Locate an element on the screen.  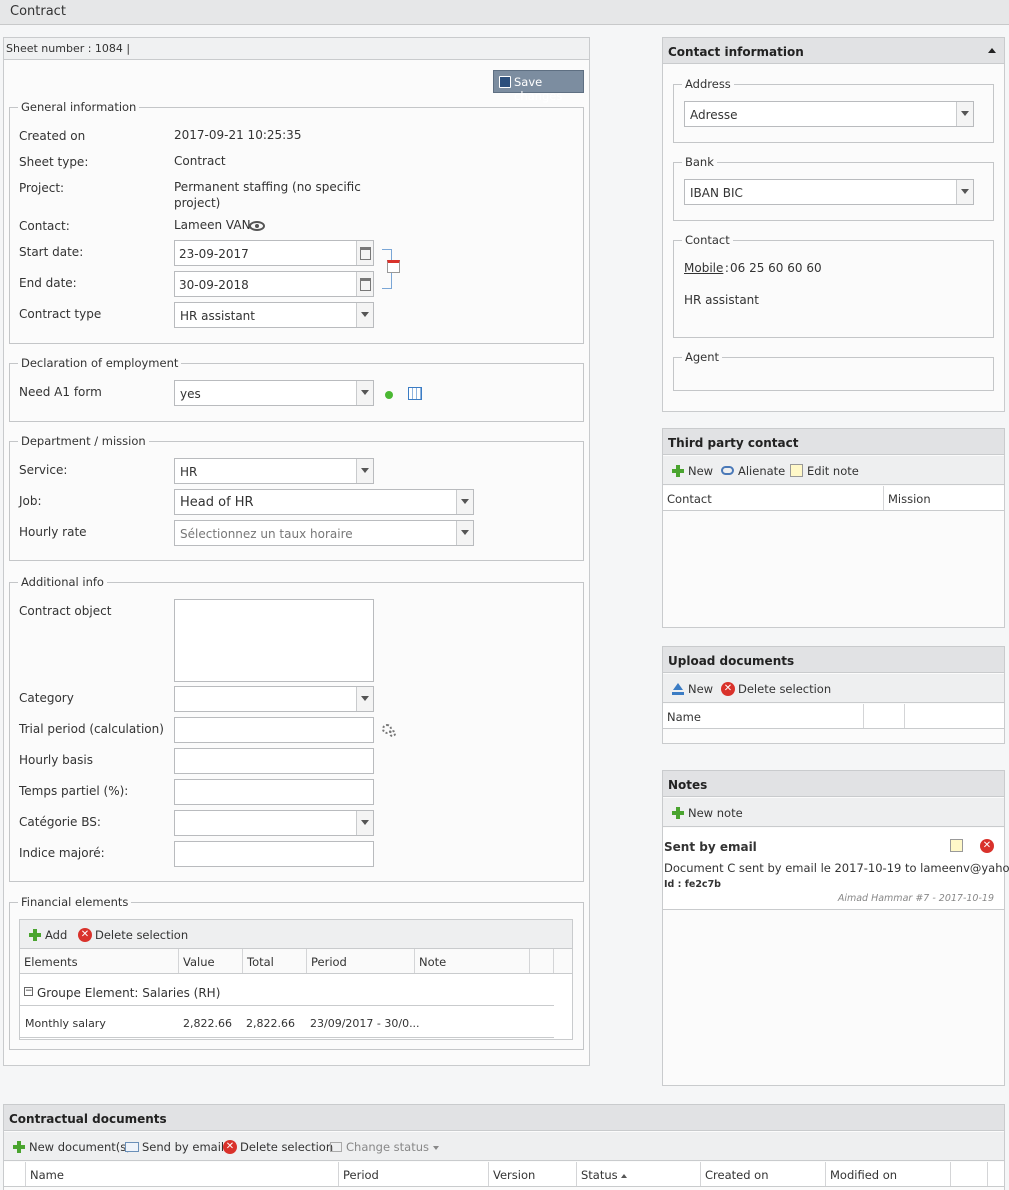
created-on-label: Created on is located at coordinates (52, 136).